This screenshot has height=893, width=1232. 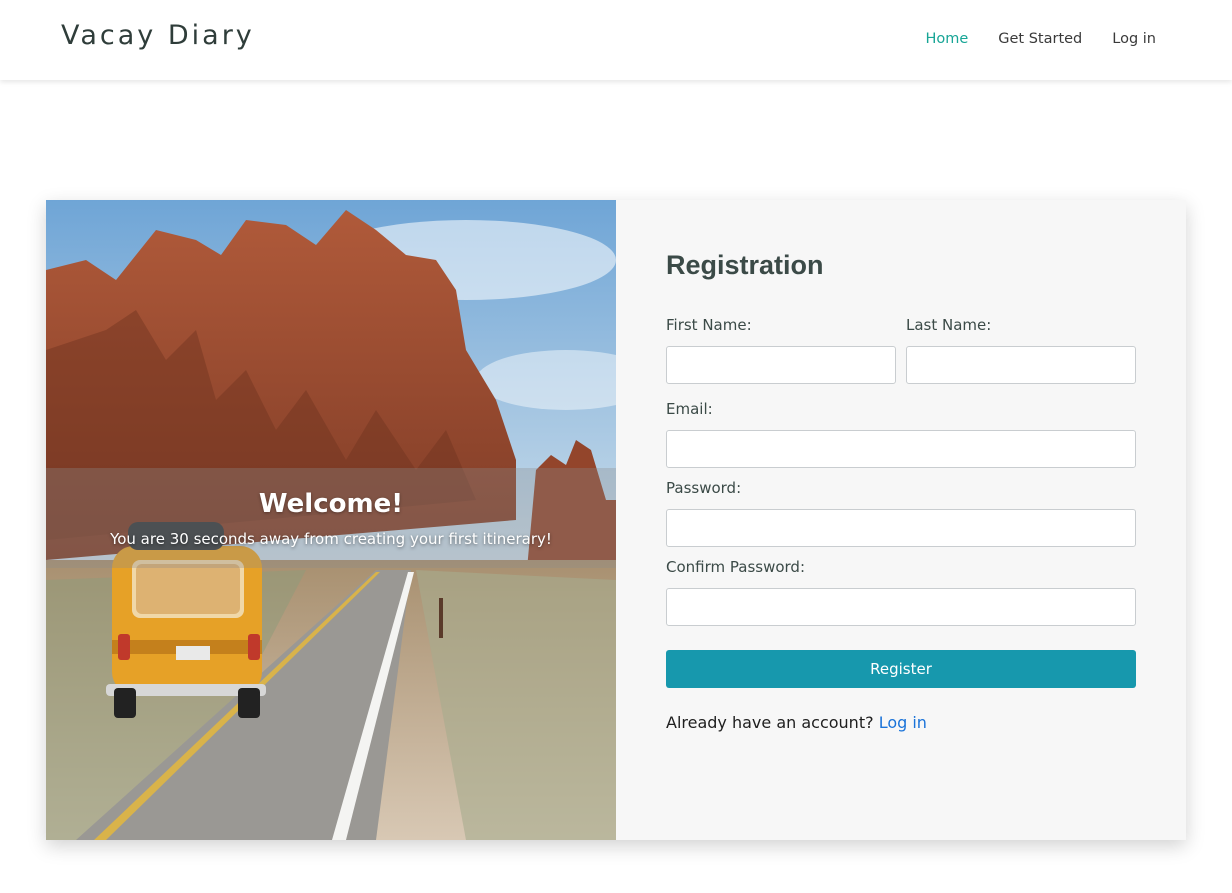 I want to click on nav-login-link: Log in, so click(x=1134, y=39).